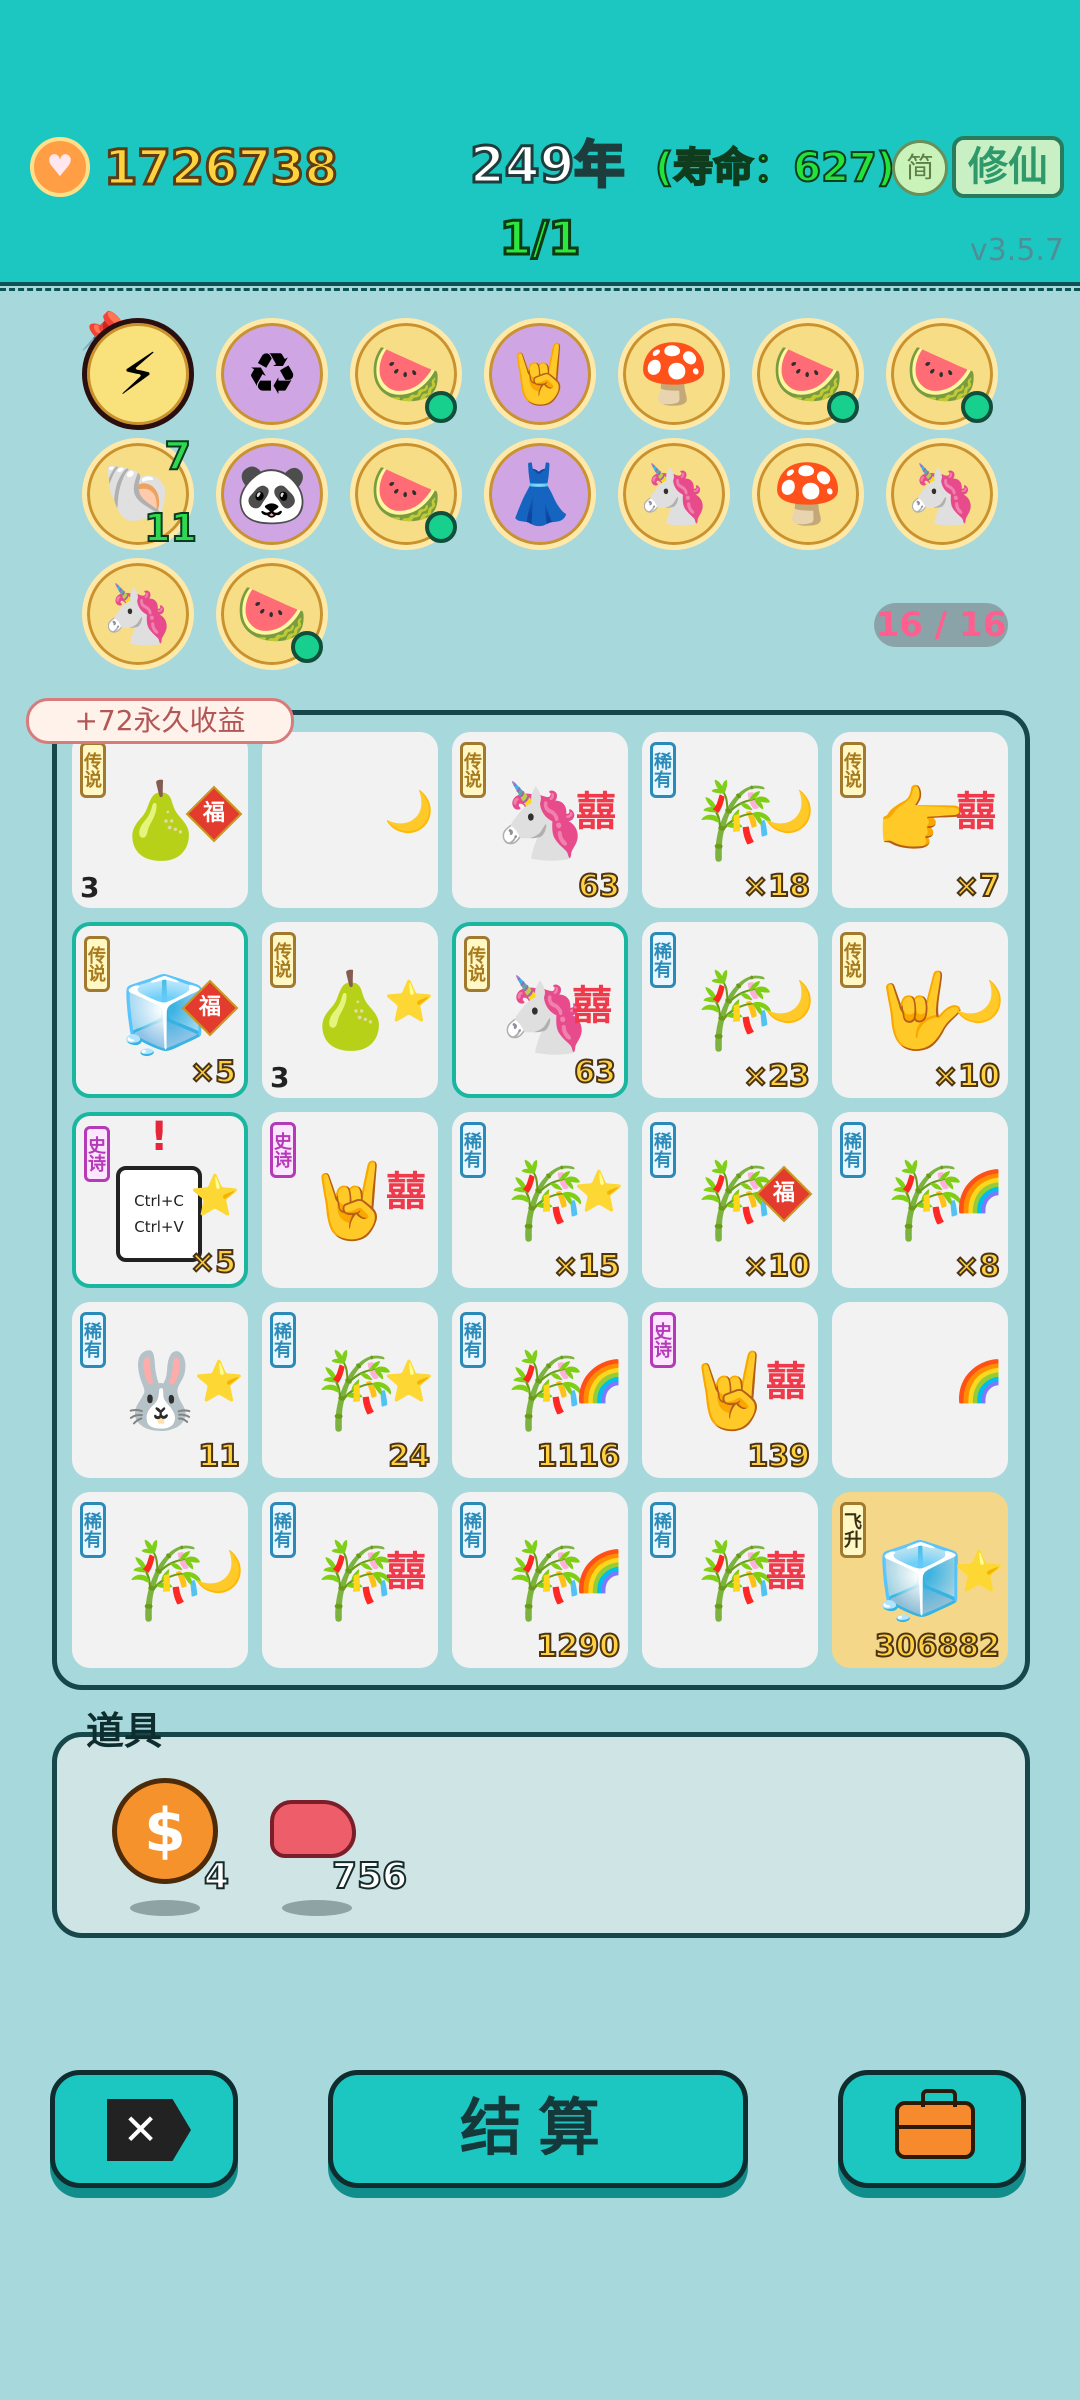 Image resolution: width=1080 pixels, height=2400 pixels. Describe the element at coordinates (160, 1200) in the screenshot. I see `board-cell: 史诗 Ctrl+C Ctrl+V! ⭐ ×5` at that location.